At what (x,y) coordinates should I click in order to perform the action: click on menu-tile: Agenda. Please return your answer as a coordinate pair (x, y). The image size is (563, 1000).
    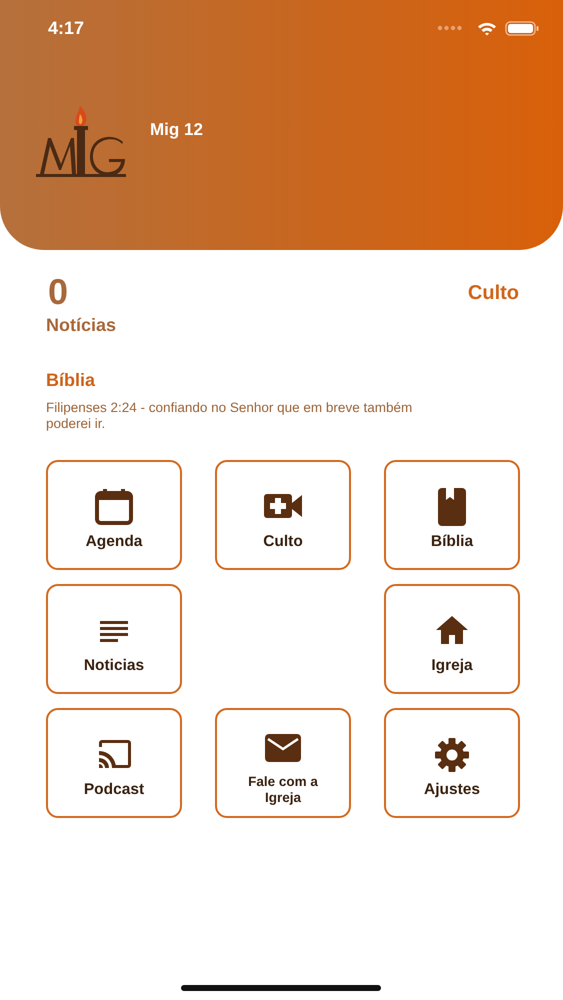
    Looking at the image, I should click on (114, 515).